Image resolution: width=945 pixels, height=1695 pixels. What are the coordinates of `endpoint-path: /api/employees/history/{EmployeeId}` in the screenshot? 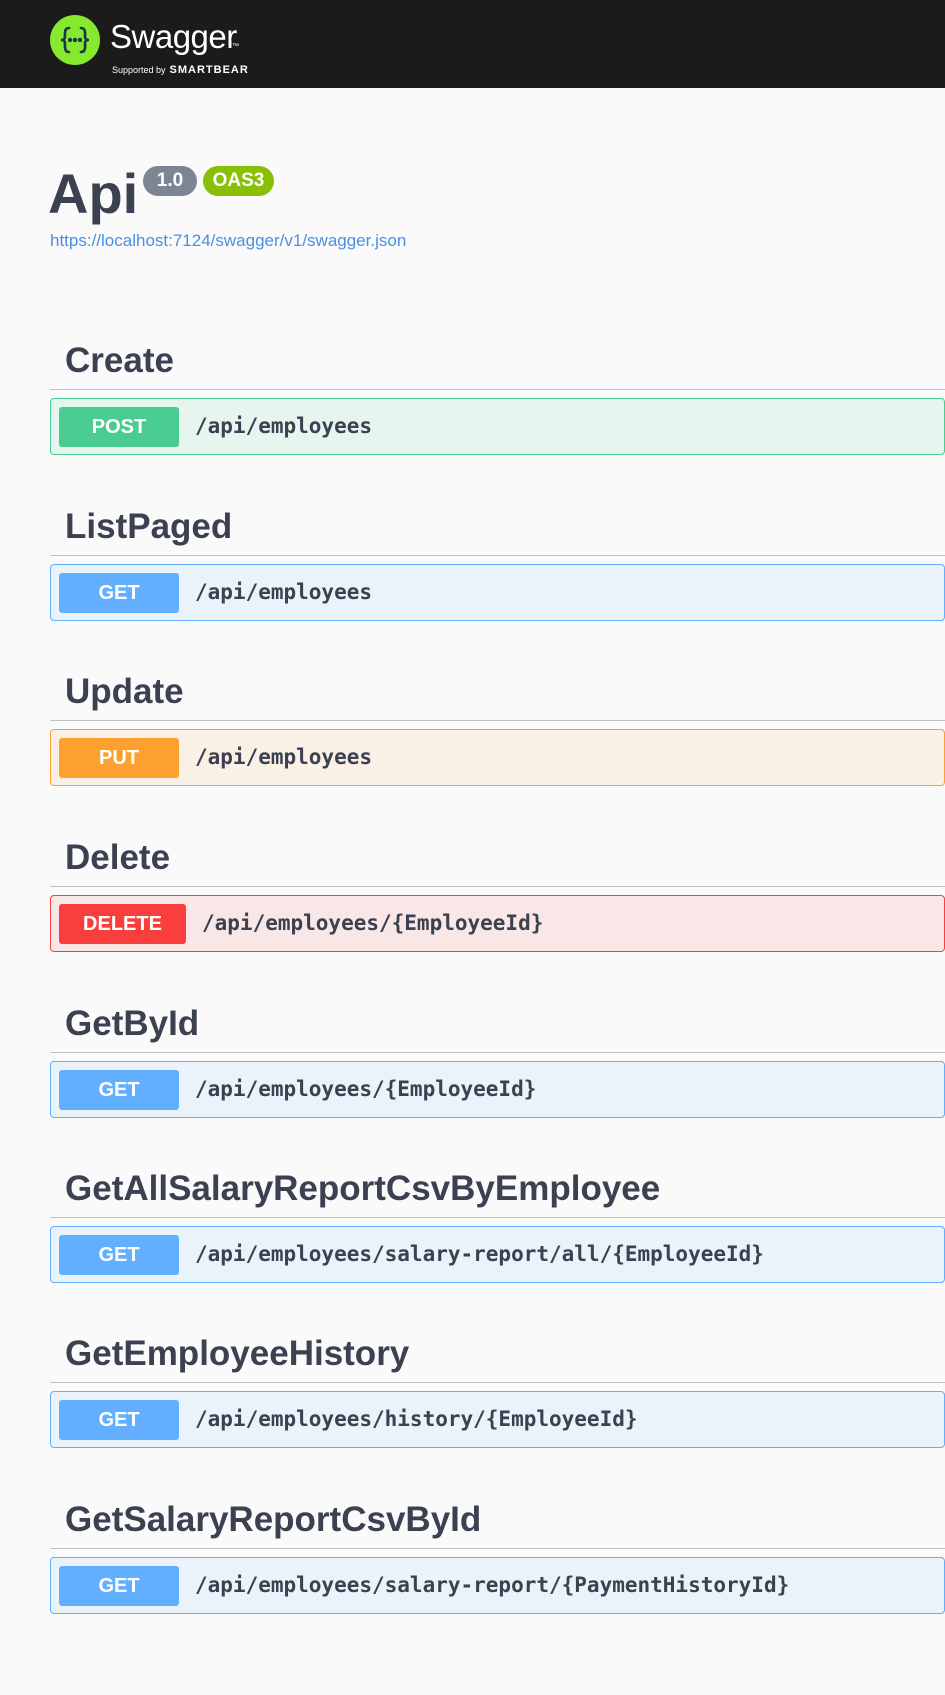 It's located at (416, 1419).